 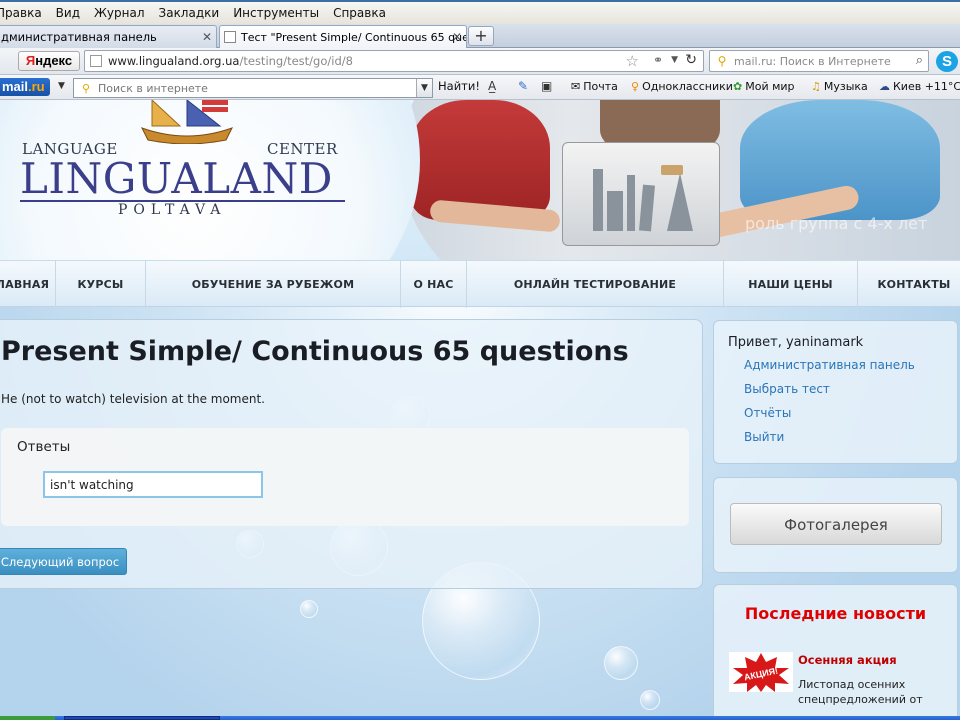 I want to click on tab-label: дминистративная панель, so click(x=79, y=37).